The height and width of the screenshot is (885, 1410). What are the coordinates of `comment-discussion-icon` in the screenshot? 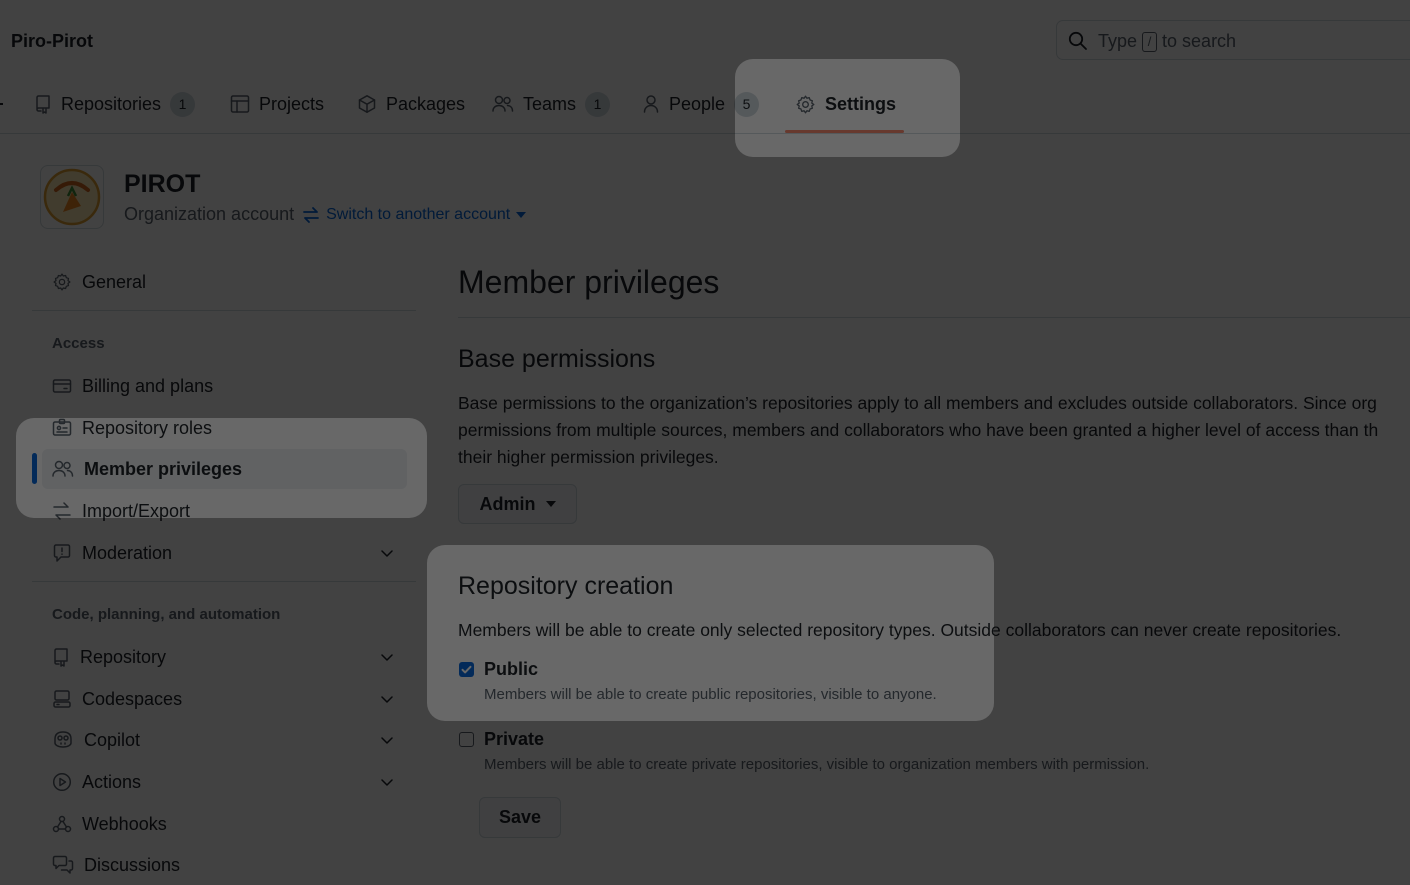 It's located at (63, 865).